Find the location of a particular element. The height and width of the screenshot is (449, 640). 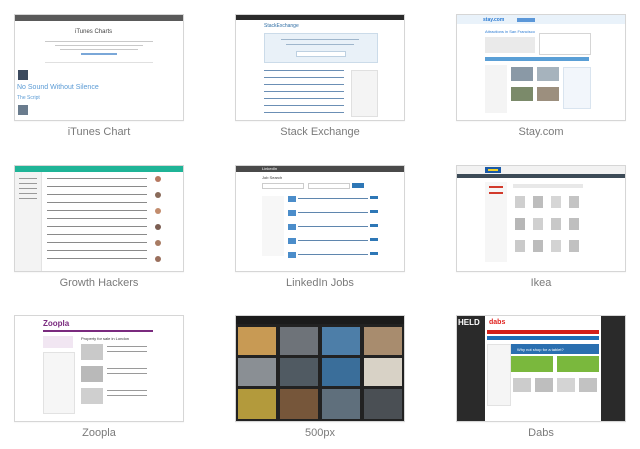

linkedin-thumb-heading: Job Search is located at coordinates (272, 177).